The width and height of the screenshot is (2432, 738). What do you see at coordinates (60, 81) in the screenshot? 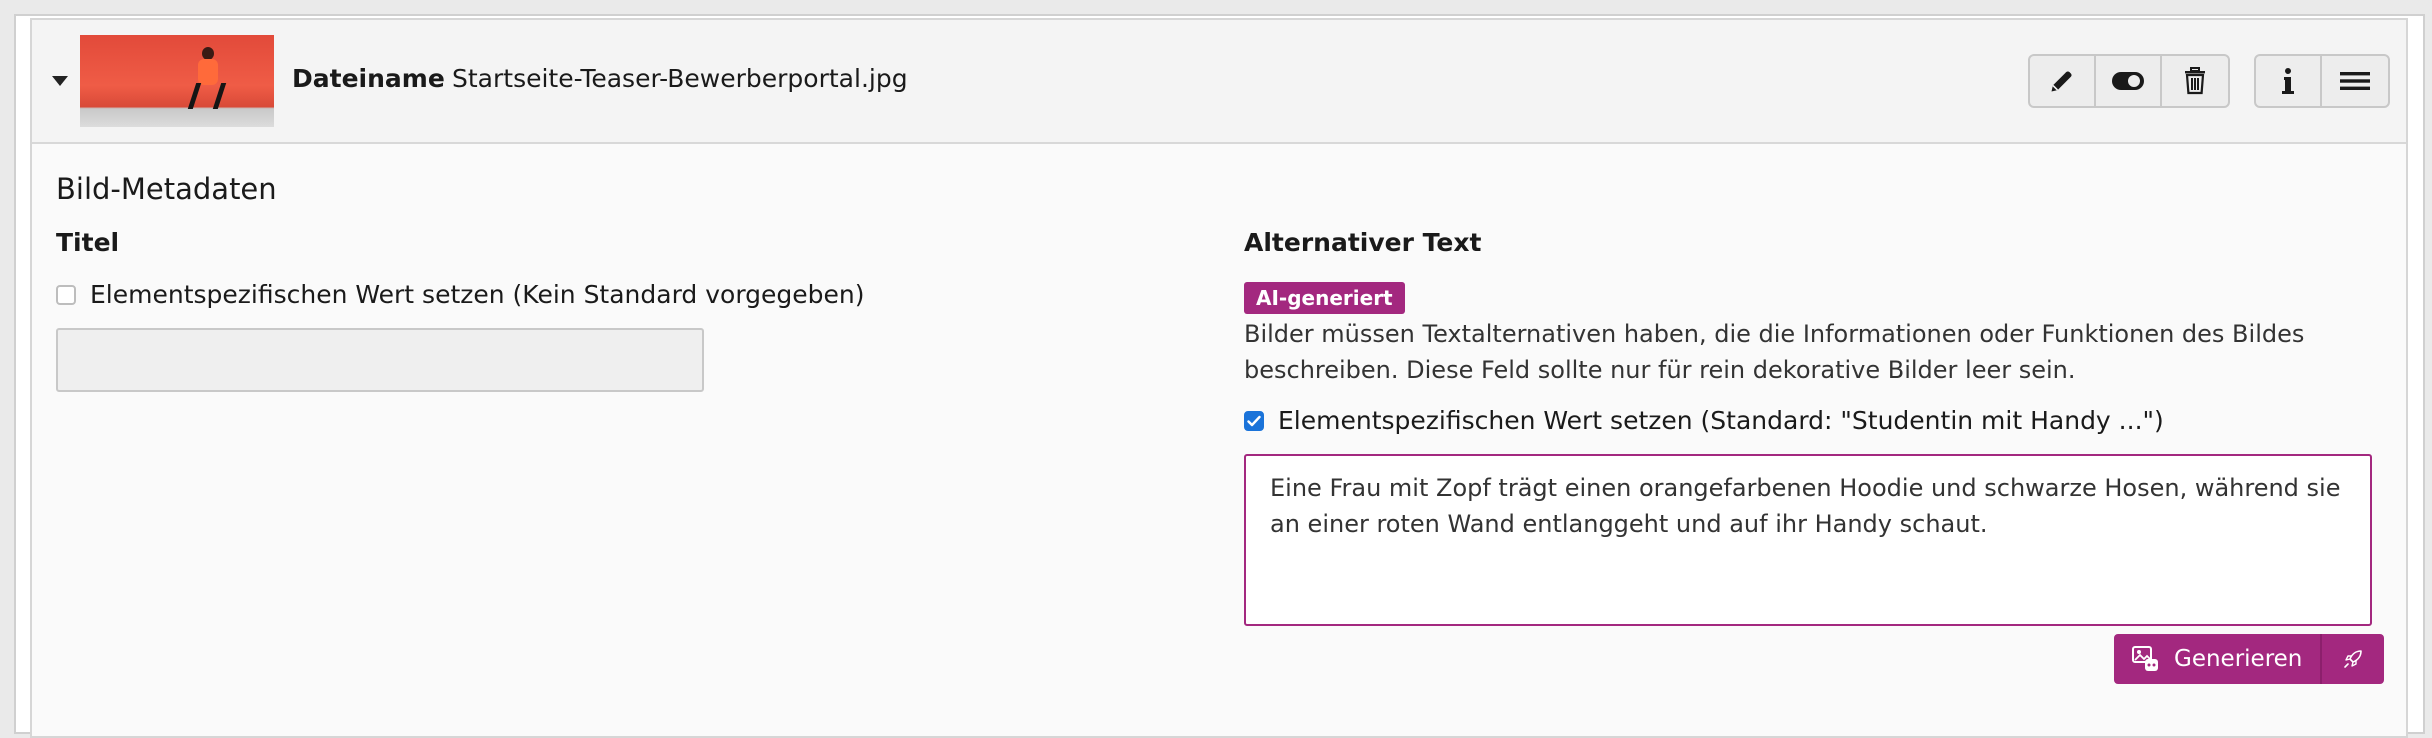
I see `collapse-caret-icon` at bounding box center [60, 81].